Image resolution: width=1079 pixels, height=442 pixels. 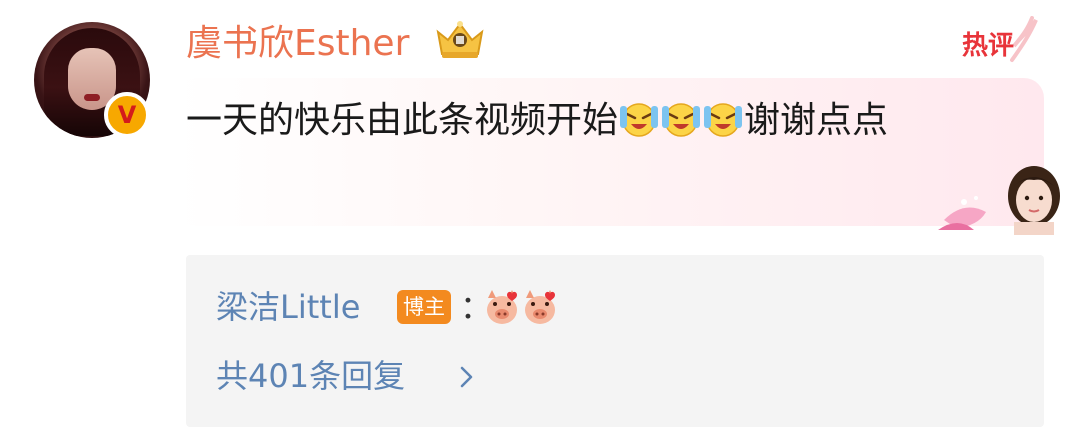 What do you see at coordinates (92, 97) in the screenshot?
I see `avatar-lips` at bounding box center [92, 97].